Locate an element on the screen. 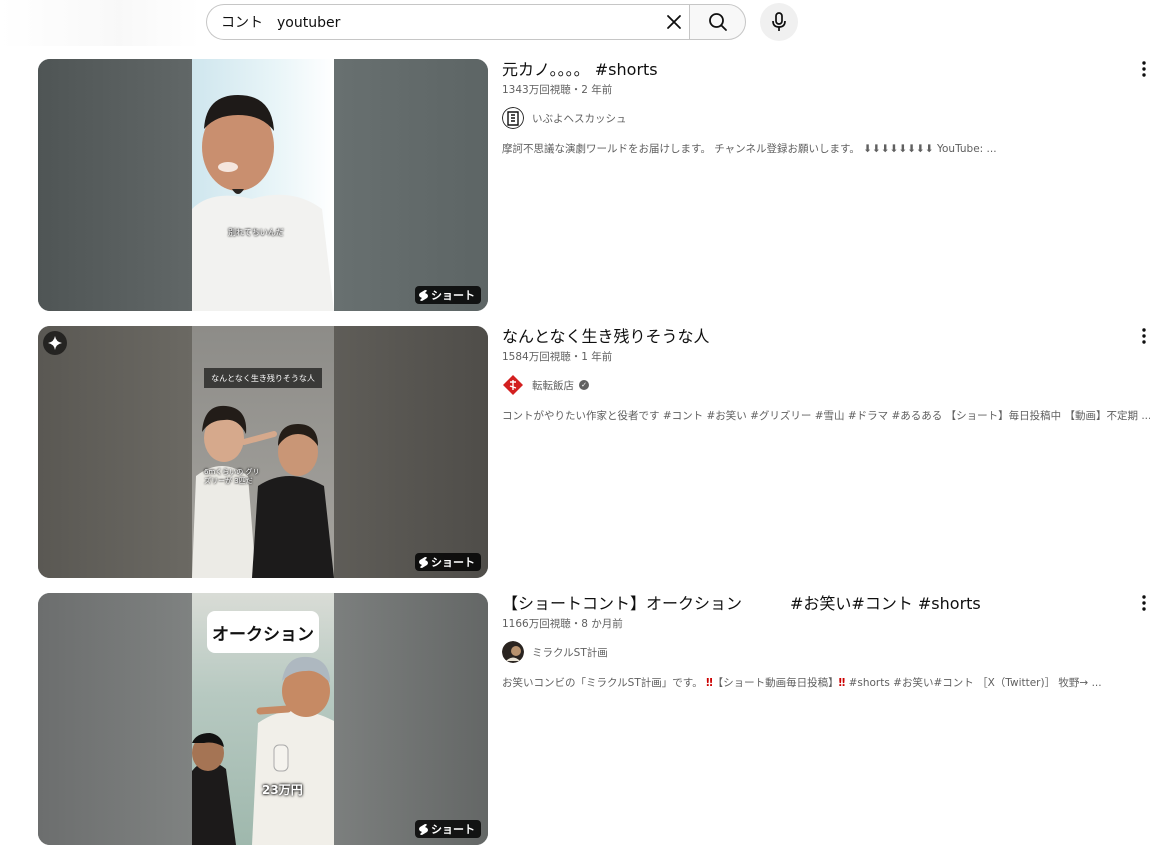  video-title: なんとなく生き残りそうな人 is located at coordinates (822, 337).